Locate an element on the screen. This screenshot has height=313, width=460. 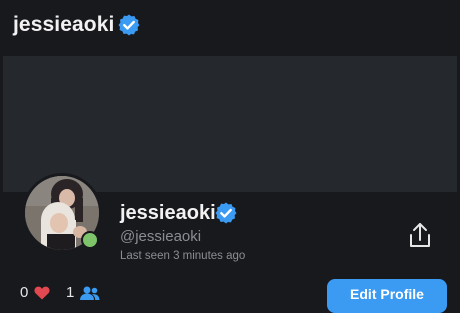
share-button is located at coordinates (420, 236).